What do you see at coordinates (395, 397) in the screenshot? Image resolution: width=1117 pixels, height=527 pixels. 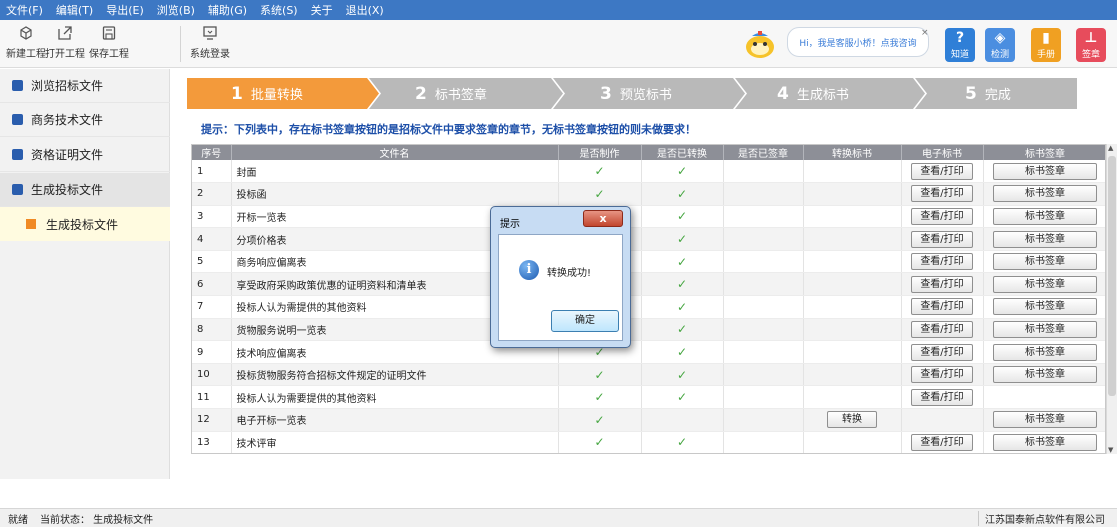 I see `row-filename: 投标人认为需要提供的其他资料` at bounding box center [395, 397].